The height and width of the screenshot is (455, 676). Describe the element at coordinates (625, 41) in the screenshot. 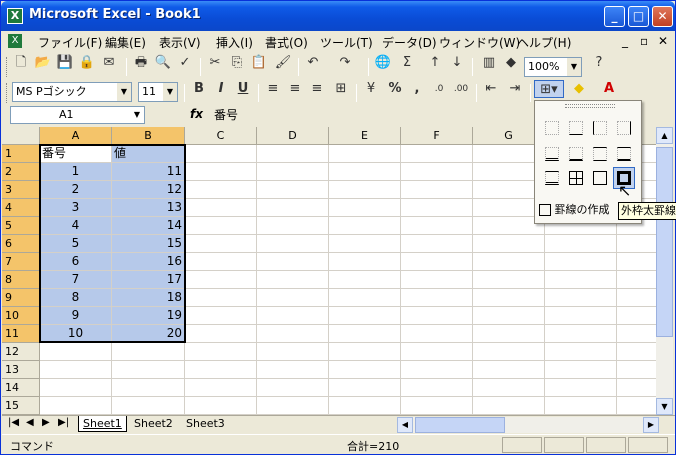

I see `doc-minimize-button: _` at that location.